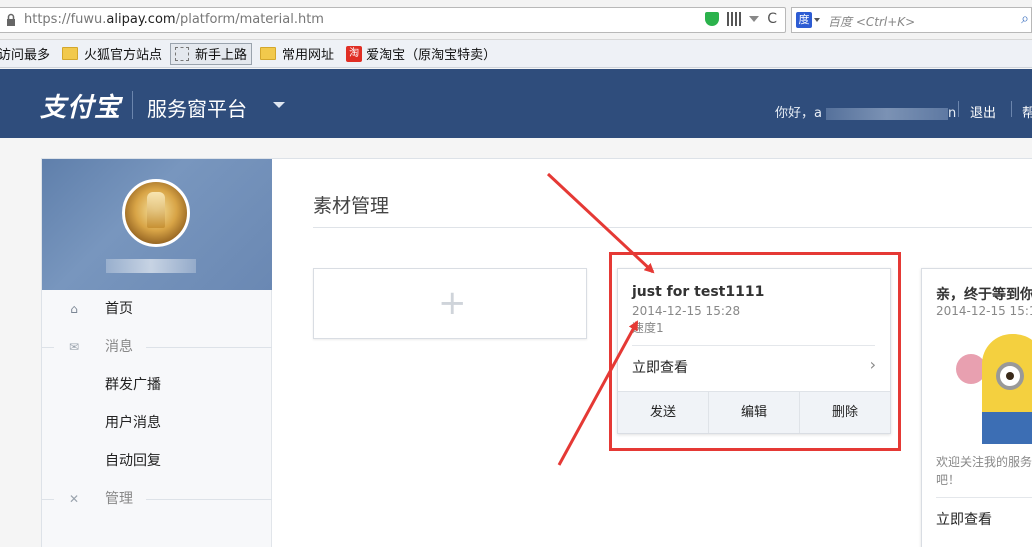  What do you see at coordinates (80, 105) in the screenshot?
I see `alipay-logo: 支付宝` at bounding box center [80, 105].